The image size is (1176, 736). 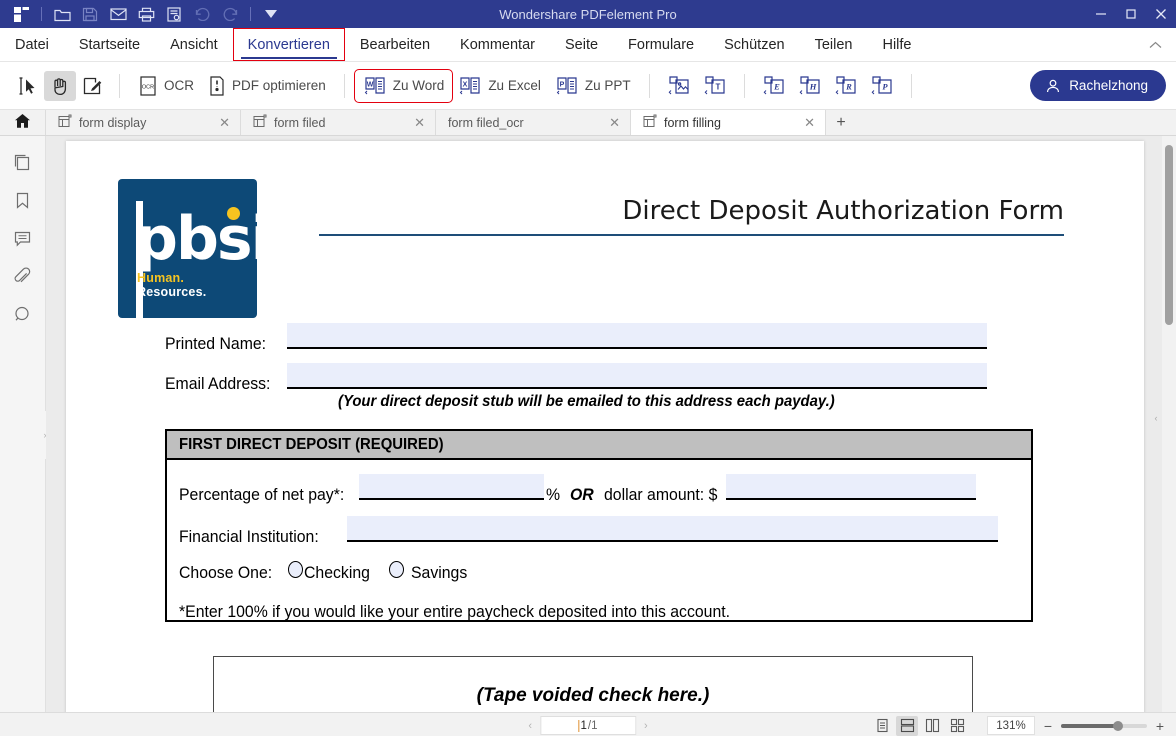 What do you see at coordinates (202, 14) in the screenshot?
I see `undo-icon` at bounding box center [202, 14].